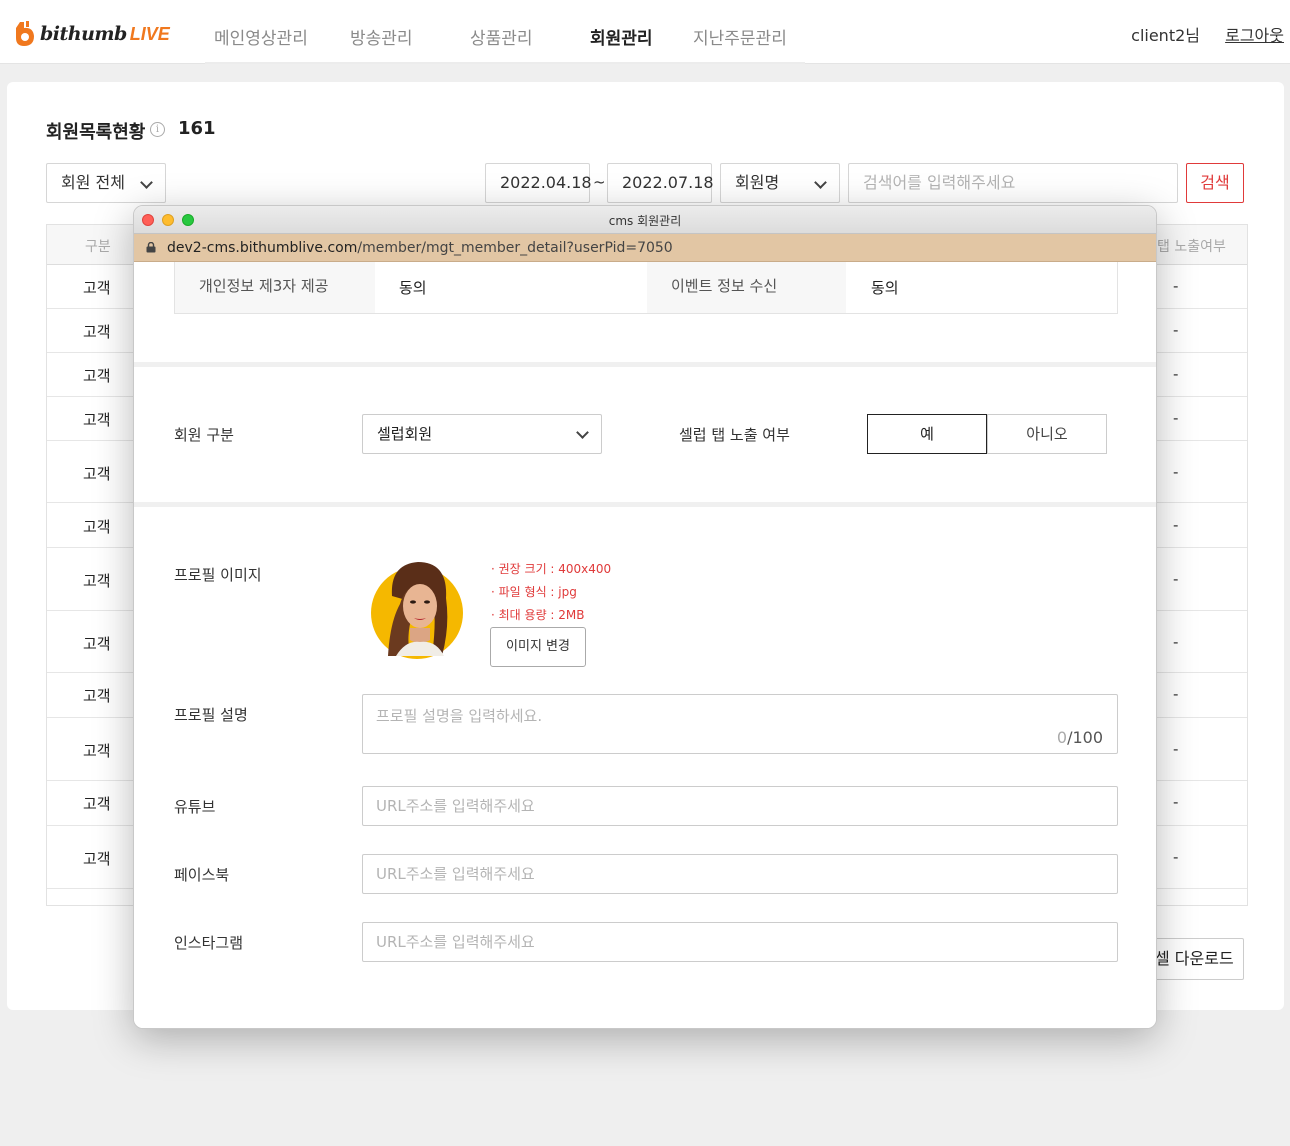 This screenshot has width=1290, height=1146. I want to click on third-party-consent-value: 동의, so click(413, 288).